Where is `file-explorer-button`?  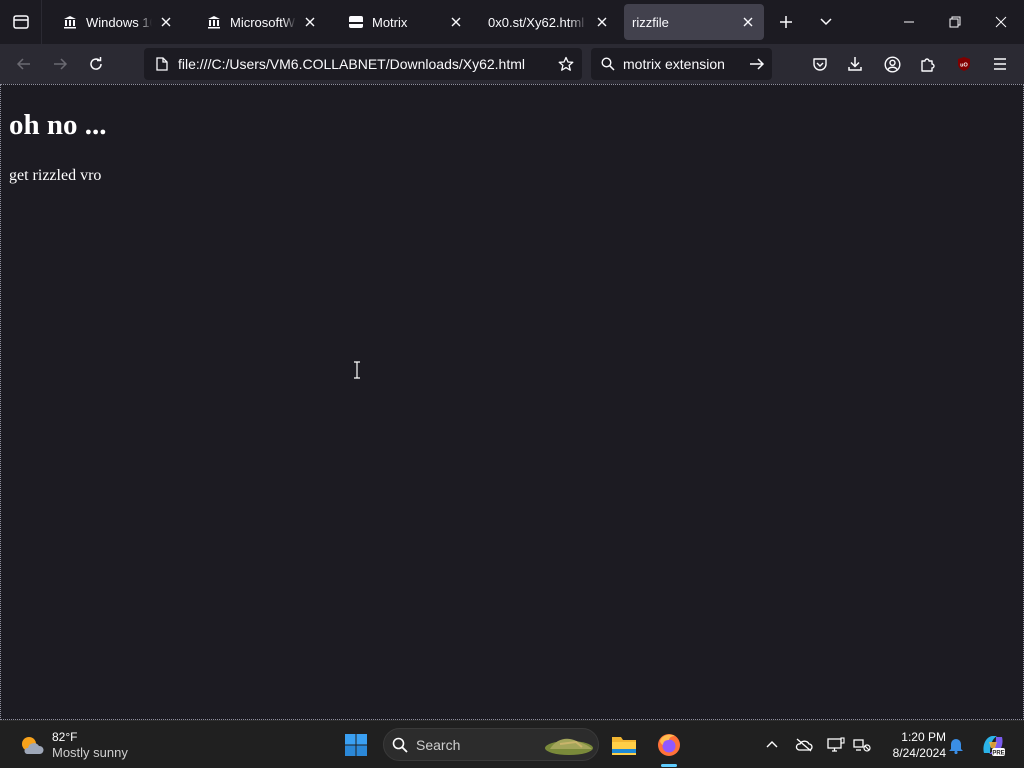
file-explorer-button is located at coordinates (624, 745).